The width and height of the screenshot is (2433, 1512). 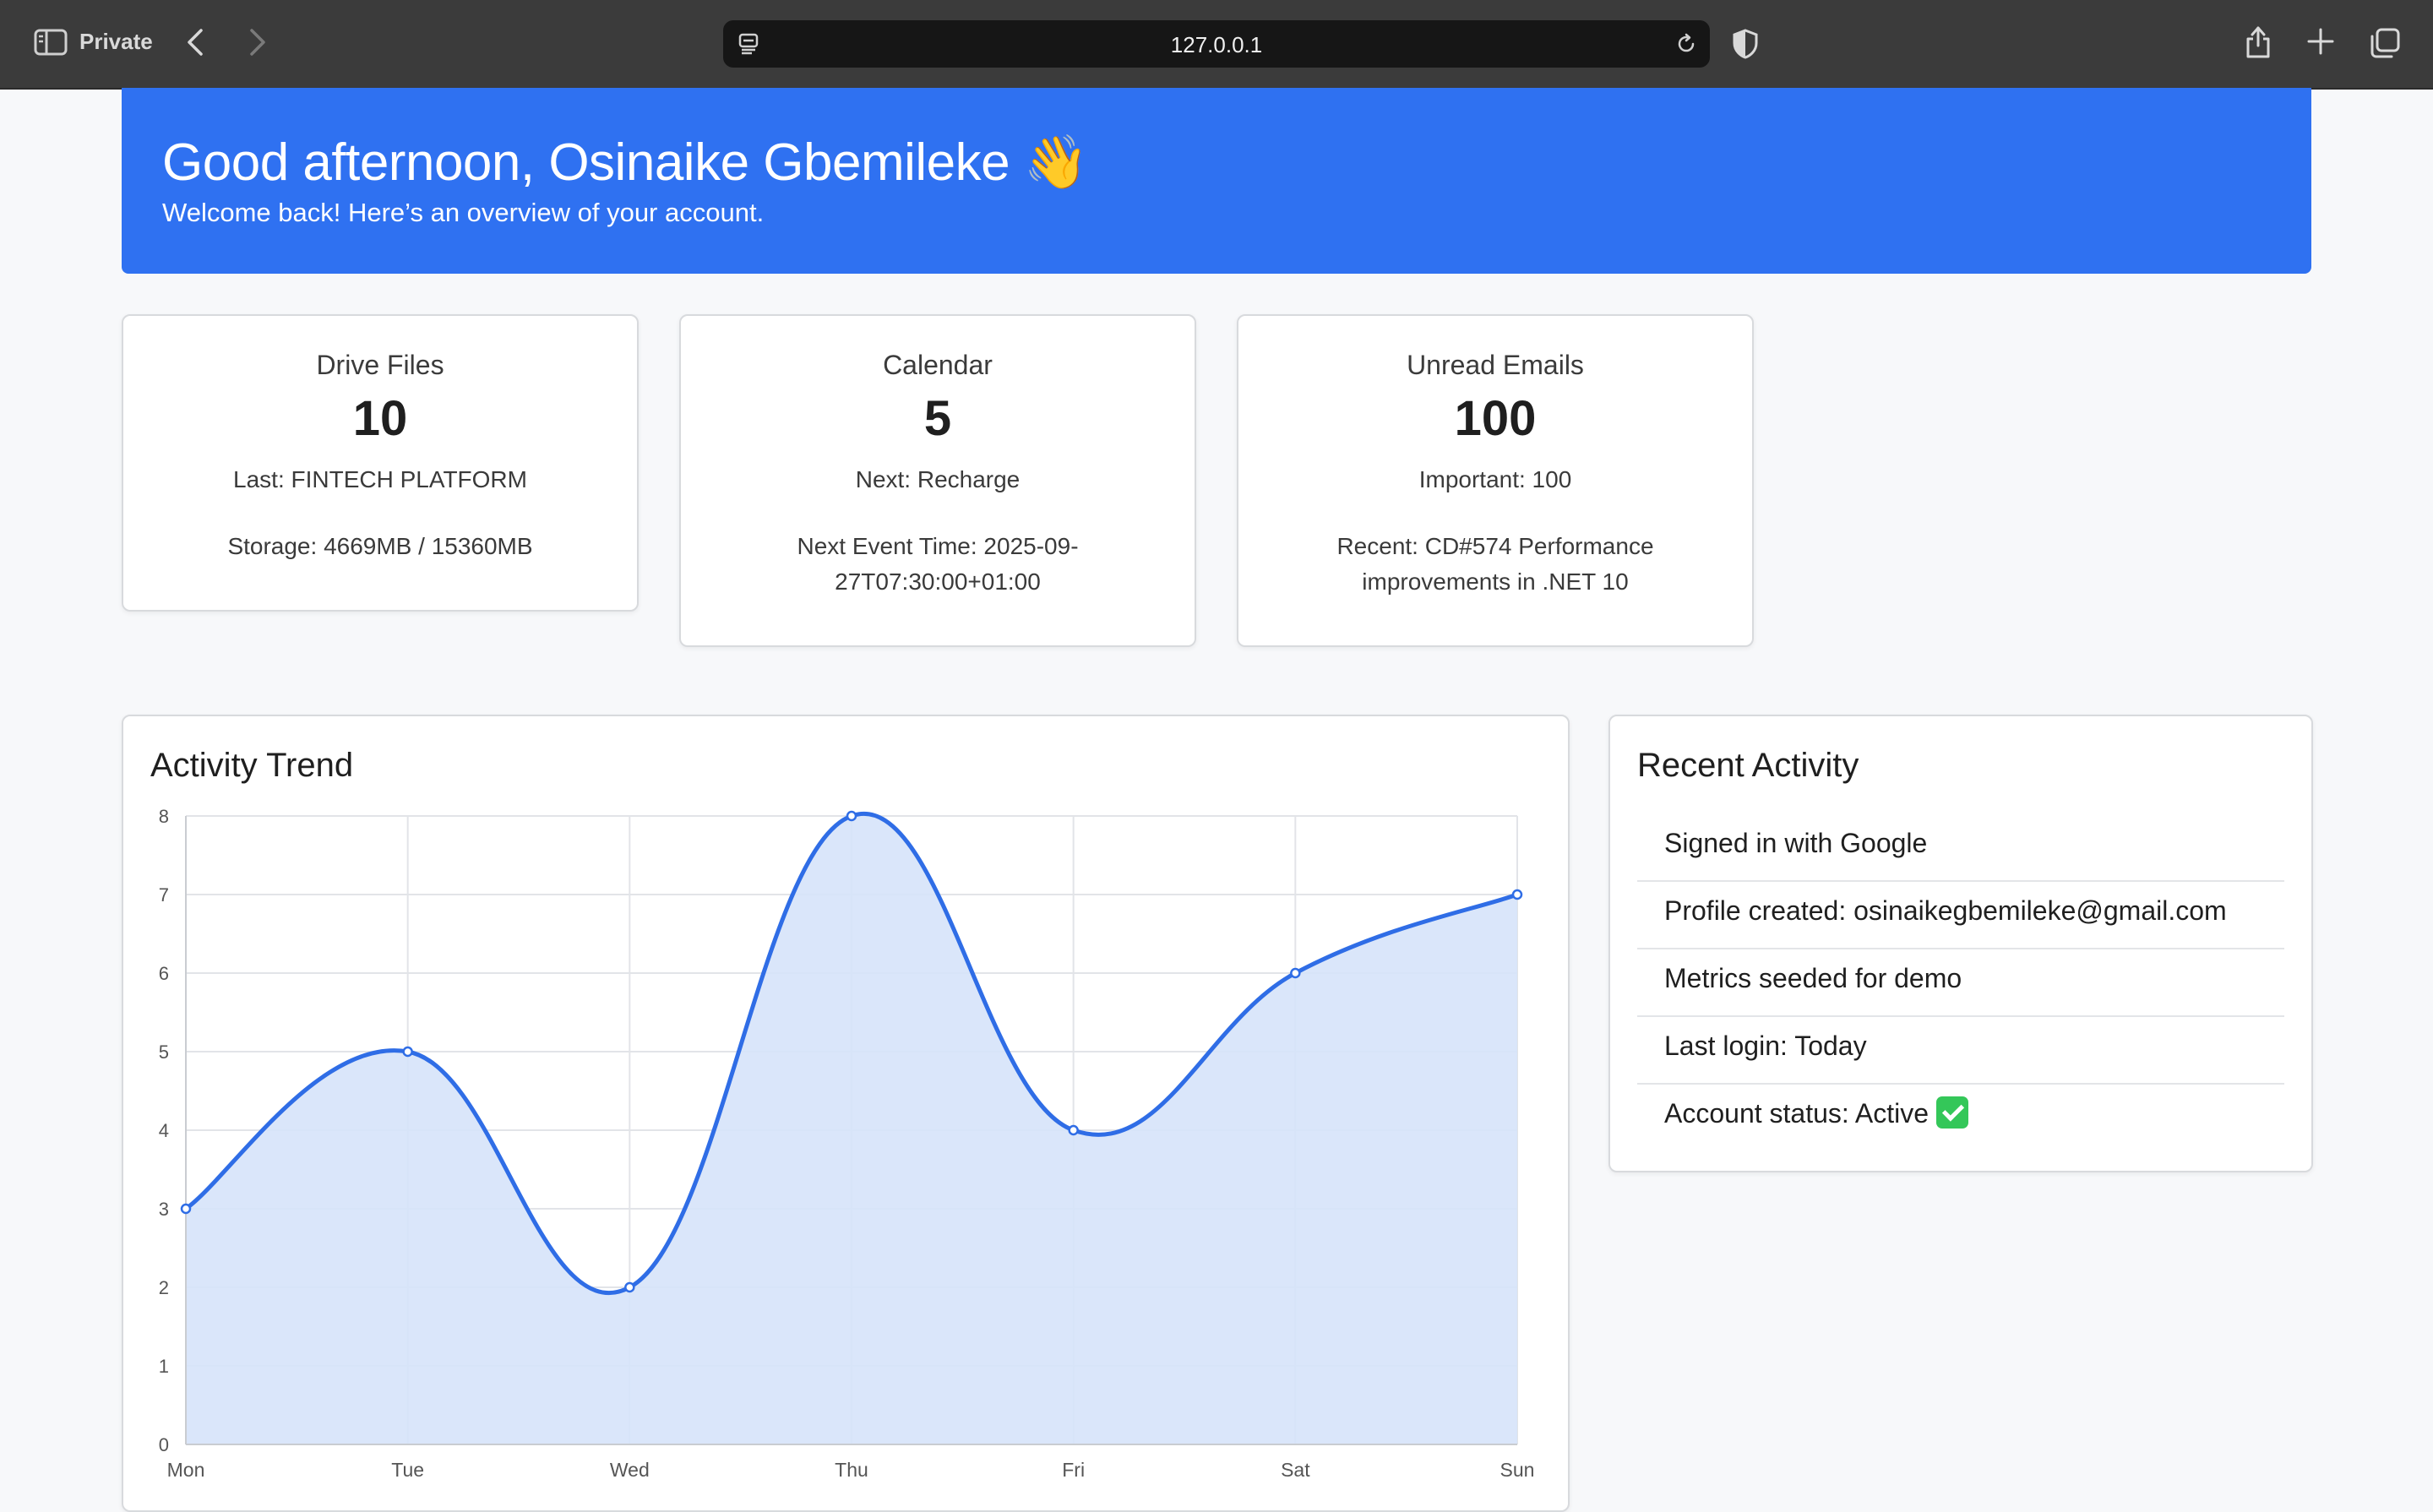 I want to click on data-point-thu, so click(x=852, y=816).